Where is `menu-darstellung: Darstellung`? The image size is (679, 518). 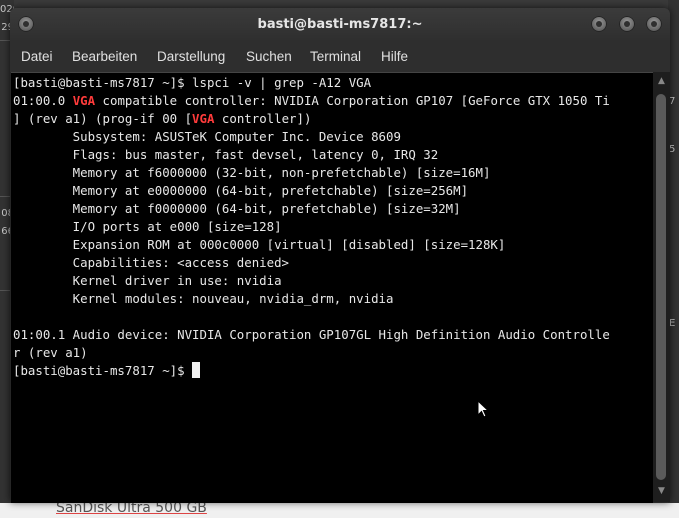
menu-darstellung: Darstellung is located at coordinates (191, 56).